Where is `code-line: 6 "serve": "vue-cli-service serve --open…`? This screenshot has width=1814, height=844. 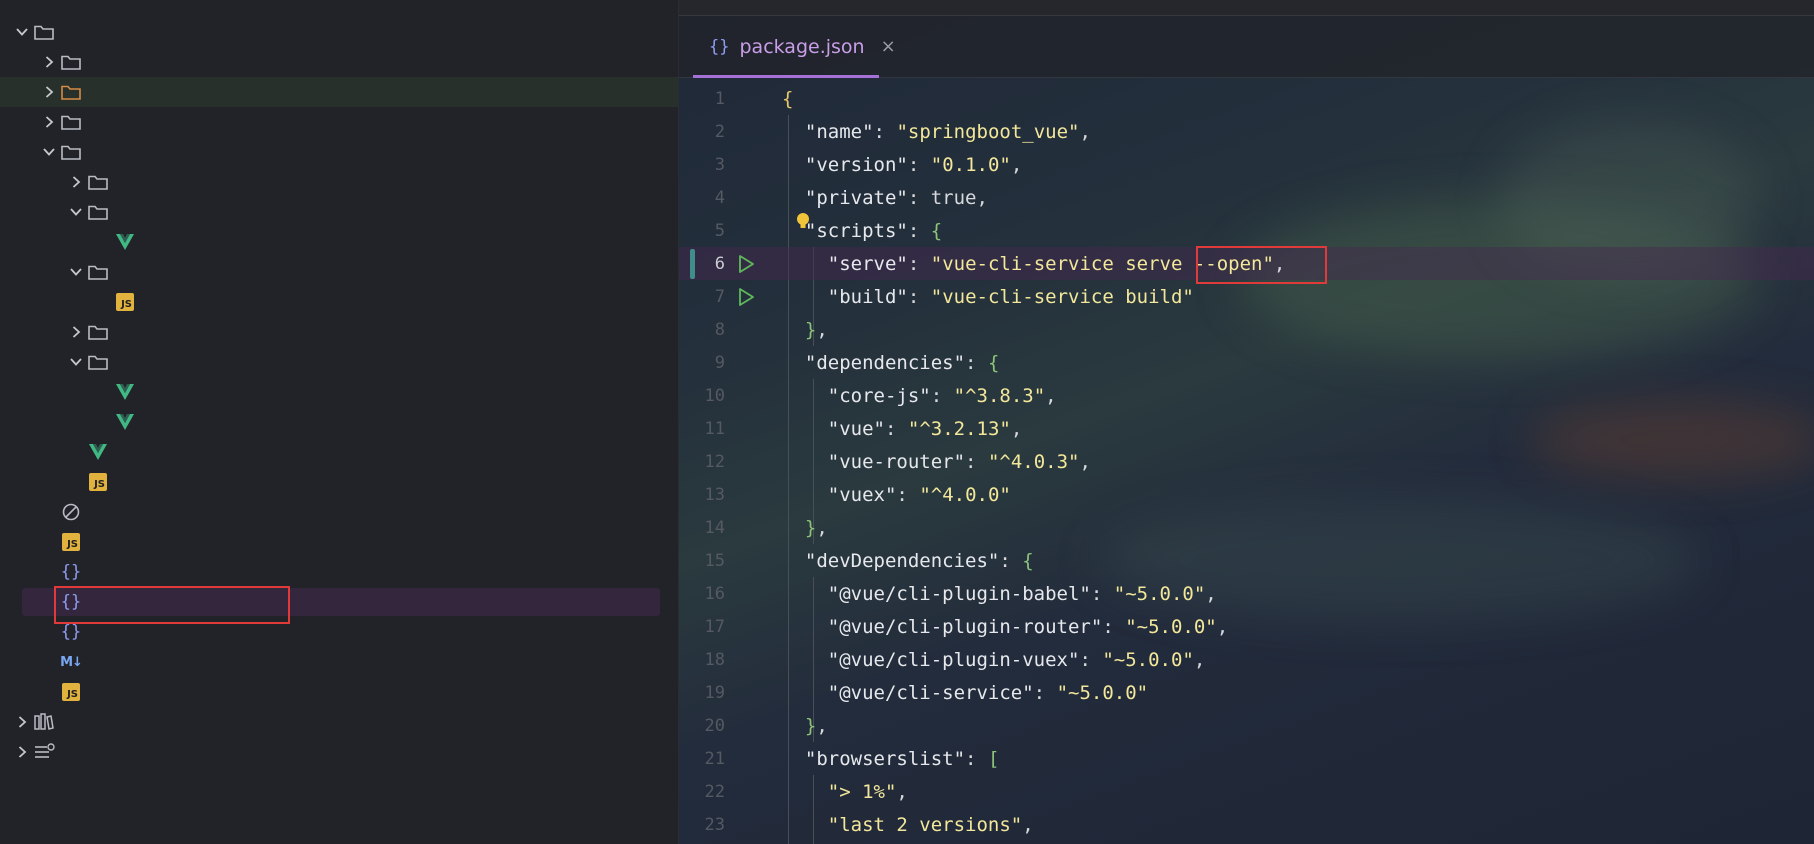
code-line: 6 "serve": "vue-cli-service serve --open… is located at coordinates (1246, 263).